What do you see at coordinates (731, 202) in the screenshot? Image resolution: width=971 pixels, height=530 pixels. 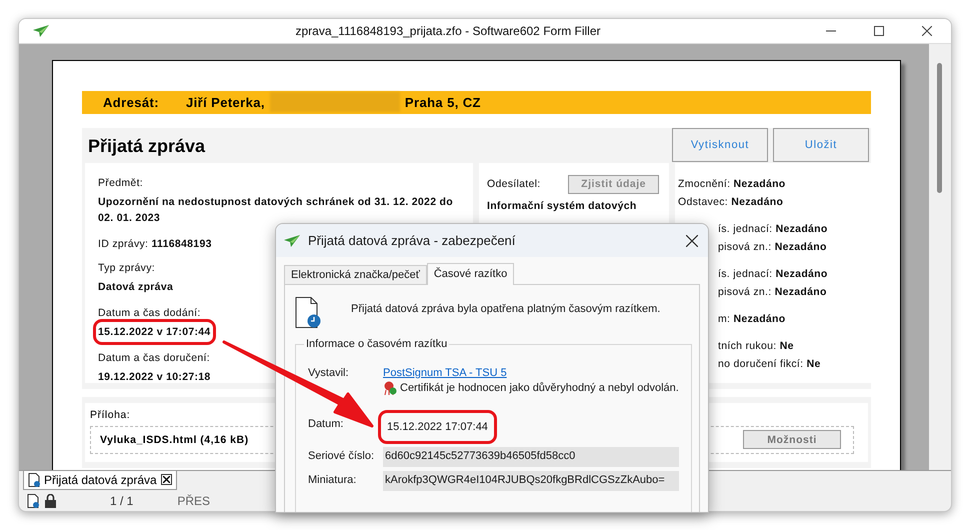 I see `field-text: Odstavec: Nezadáno` at bounding box center [731, 202].